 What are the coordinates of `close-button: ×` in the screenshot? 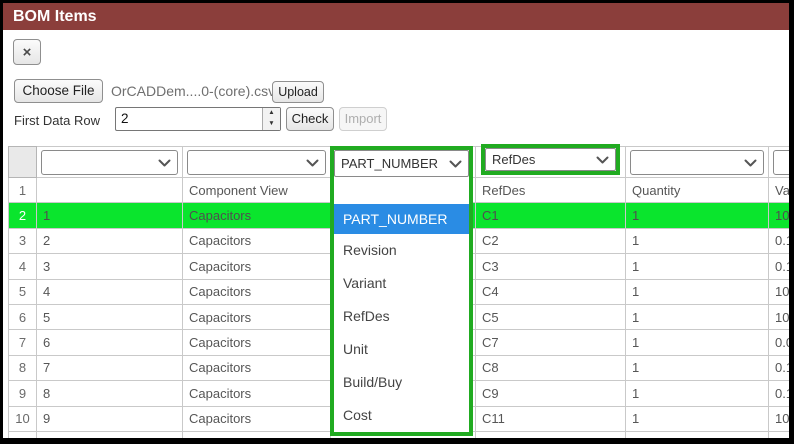 It's located at (27, 52).